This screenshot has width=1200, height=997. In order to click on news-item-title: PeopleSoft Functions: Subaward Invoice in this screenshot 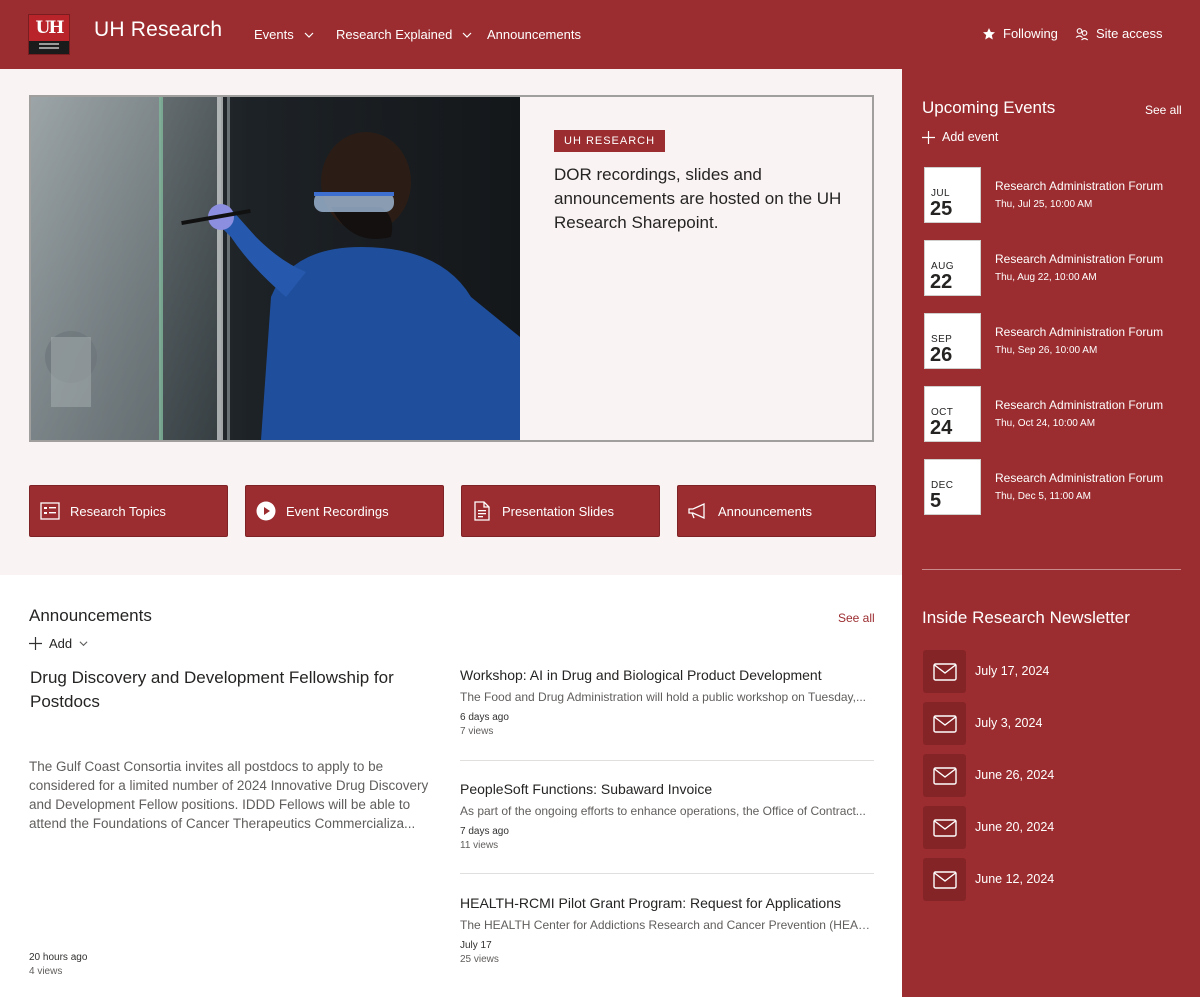, I will do `click(667, 789)`.